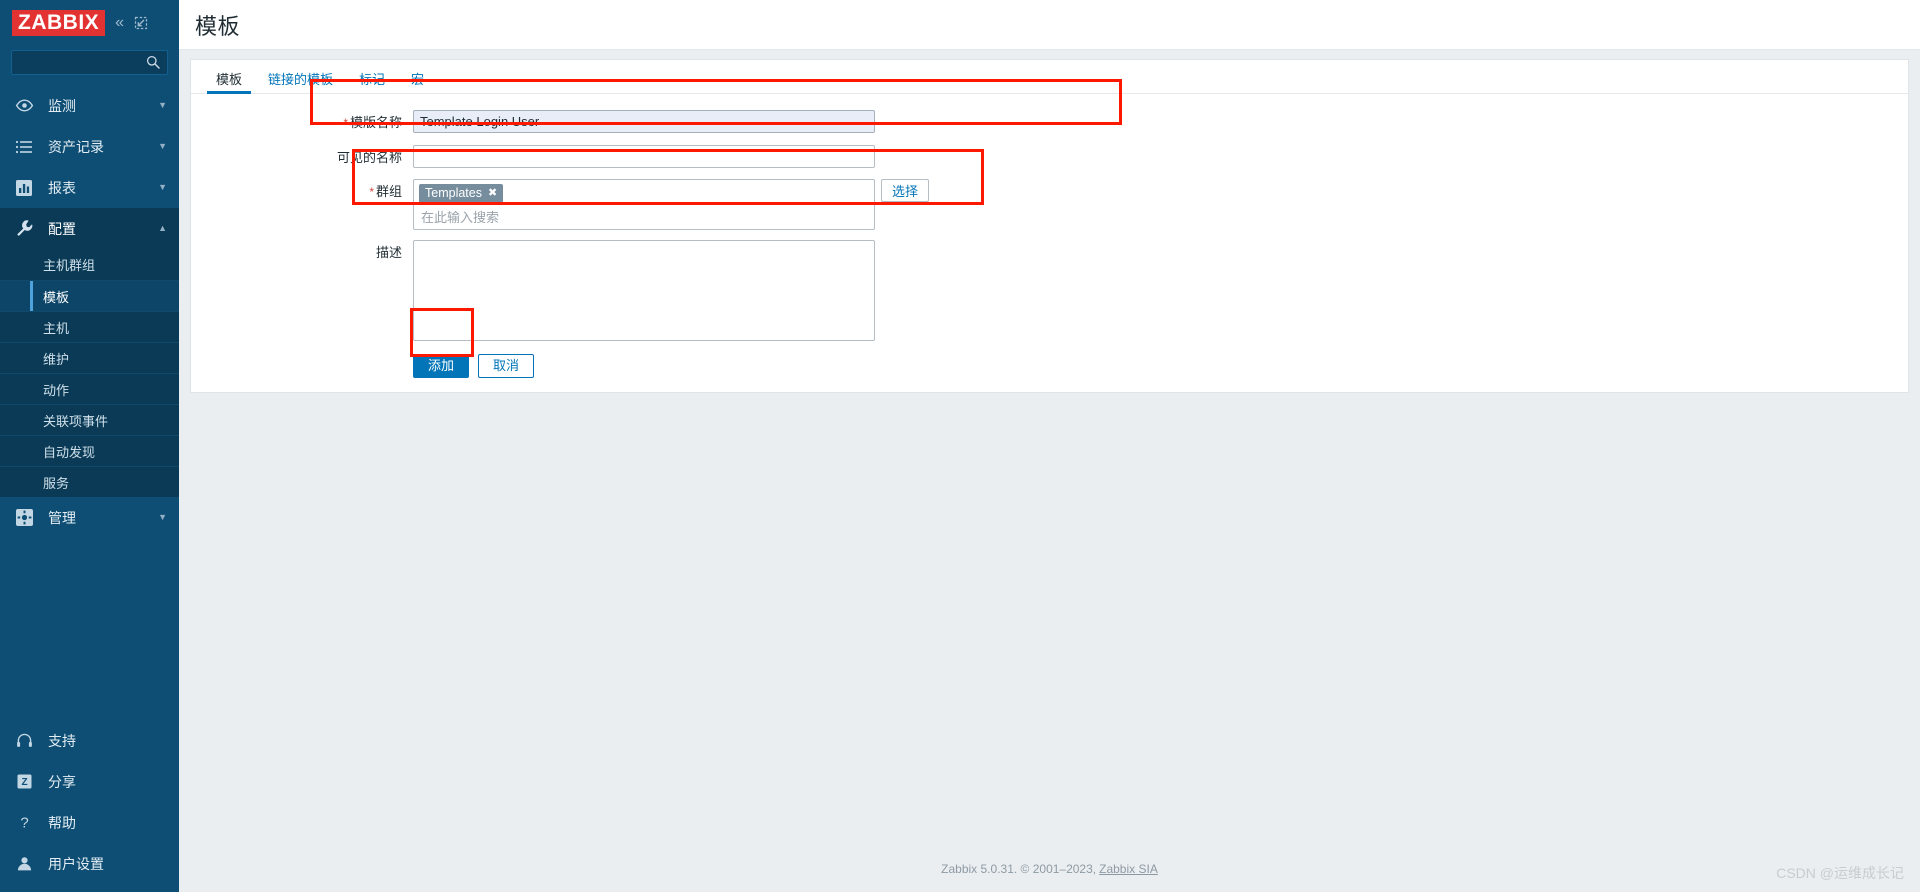  Describe the element at coordinates (89, 822) in the screenshot. I see `sidebar-item-help: ? 帮助` at that location.